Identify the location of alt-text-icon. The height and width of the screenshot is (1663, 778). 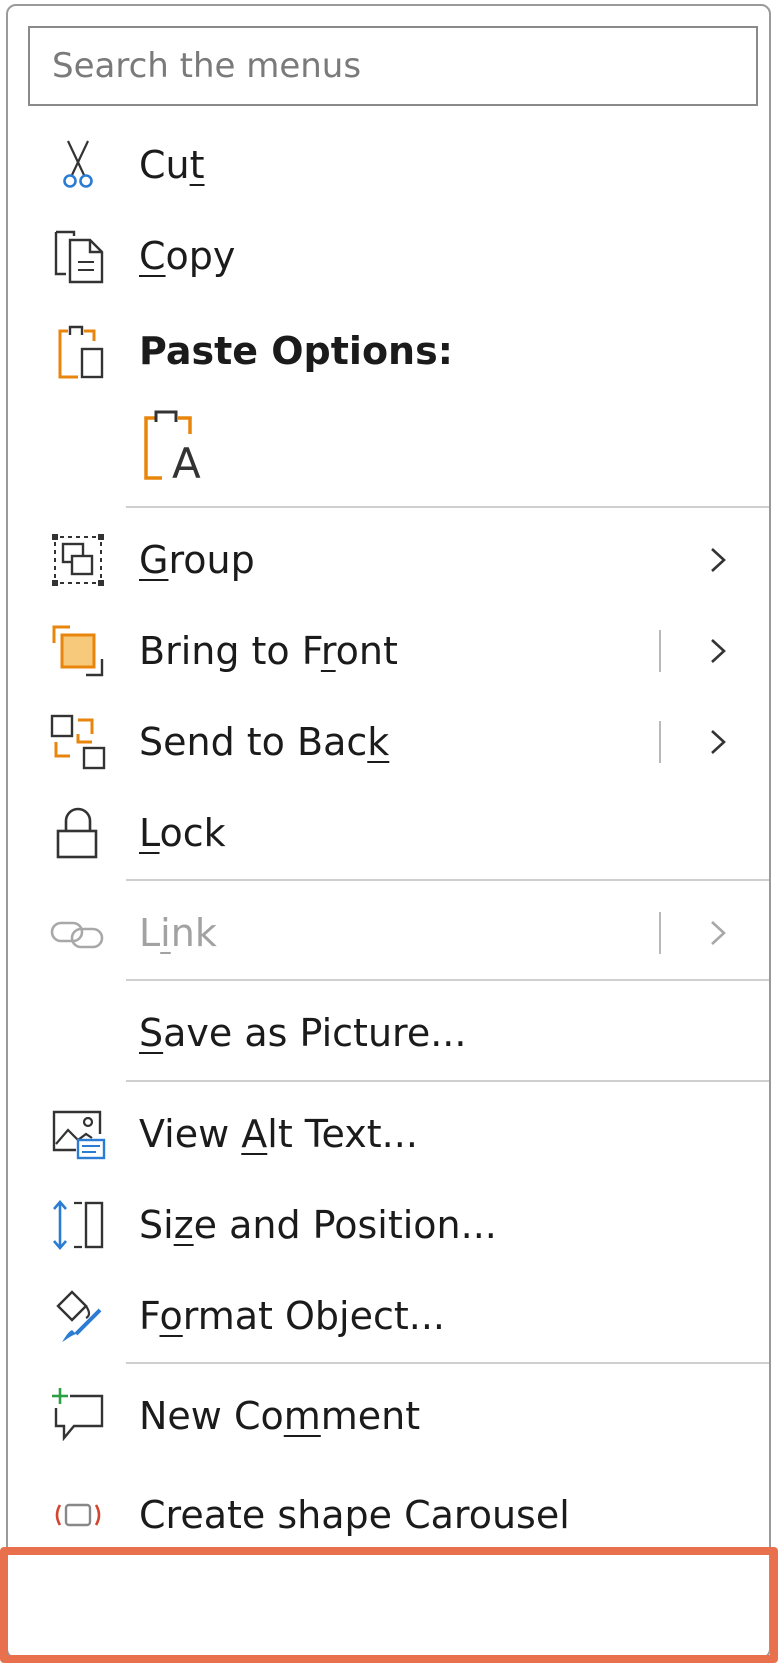
(78, 1134).